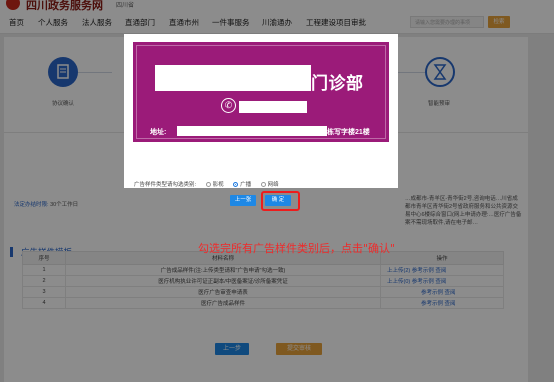 This screenshot has width=554, height=382. I want to click on option-network-label: 网络, so click(273, 185).